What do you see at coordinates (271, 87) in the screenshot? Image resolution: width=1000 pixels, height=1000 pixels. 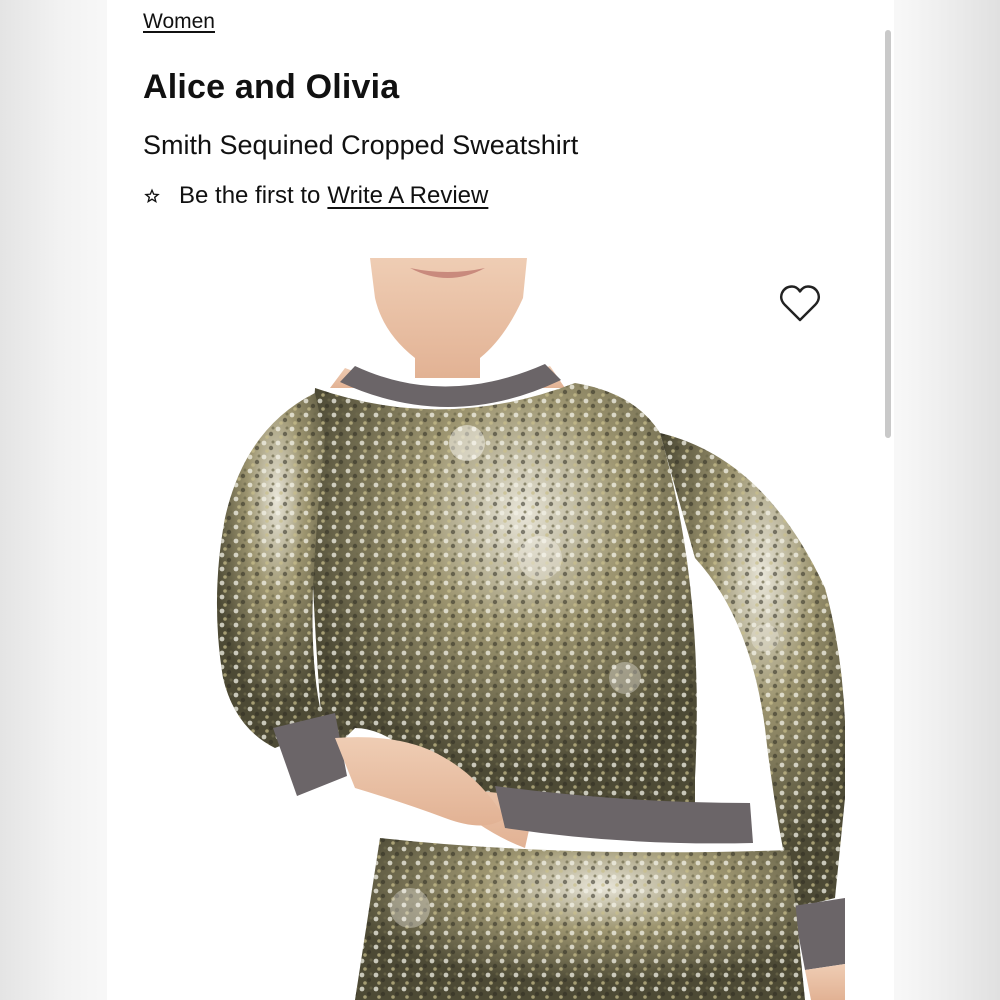 I see `brand-name: Alice and Olivia` at bounding box center [271, 87].